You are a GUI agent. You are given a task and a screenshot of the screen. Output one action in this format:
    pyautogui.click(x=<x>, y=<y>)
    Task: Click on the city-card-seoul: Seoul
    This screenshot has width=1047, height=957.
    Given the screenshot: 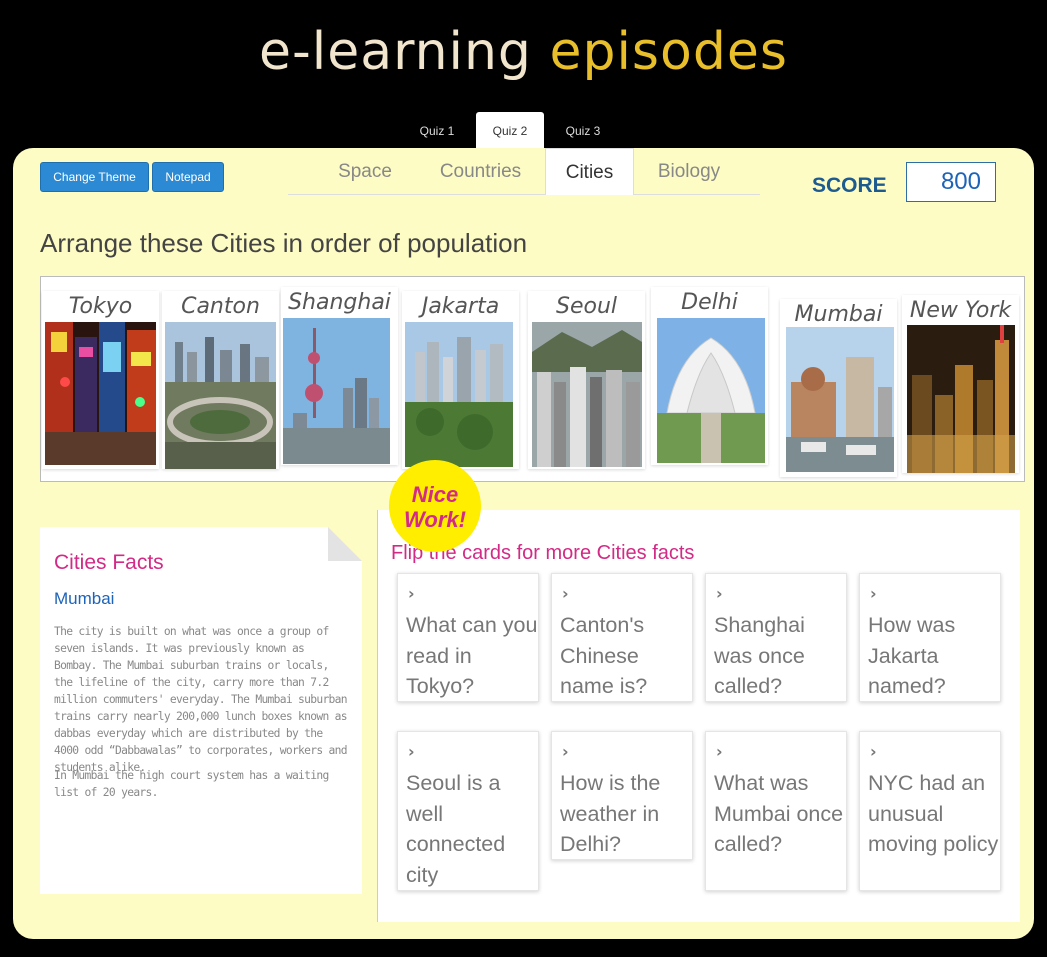 What is the action you would take?
    pyautogui.click(x=586, y=380)
    